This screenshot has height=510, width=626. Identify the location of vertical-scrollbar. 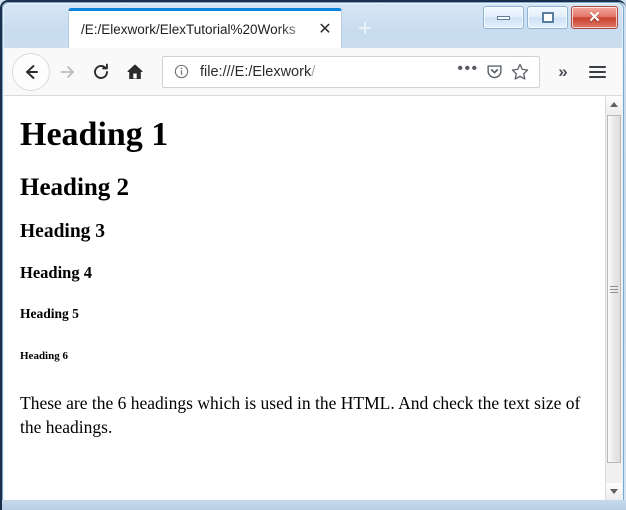
(613, 298).